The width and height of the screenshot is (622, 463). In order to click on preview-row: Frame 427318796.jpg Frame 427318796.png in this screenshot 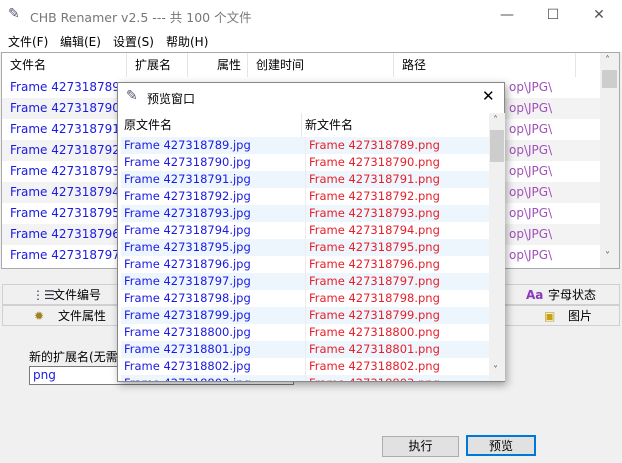, I will do `click(305, 264)`.